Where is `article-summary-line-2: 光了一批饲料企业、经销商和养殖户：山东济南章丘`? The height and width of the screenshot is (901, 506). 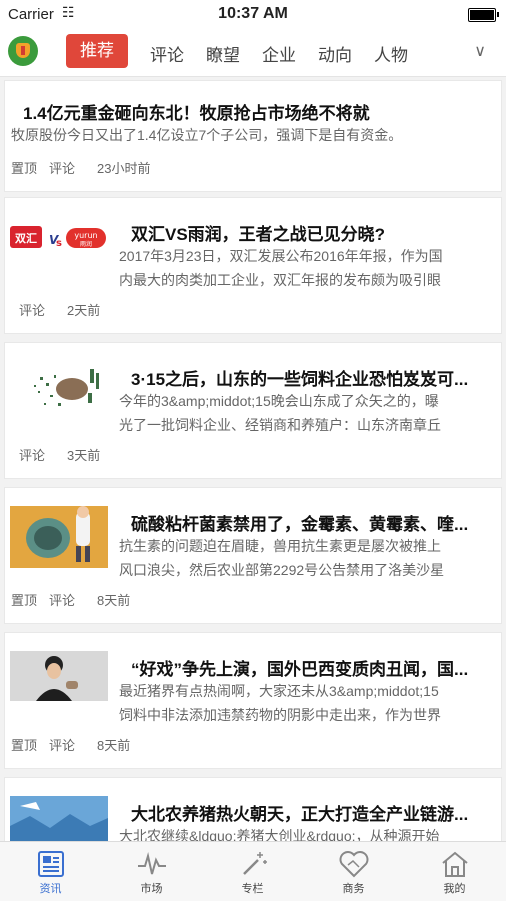 article-summary-line-2: 光了一批饲料企业、经销商和养殖户：山东济南章丘 is located at coordinates (280, 425).